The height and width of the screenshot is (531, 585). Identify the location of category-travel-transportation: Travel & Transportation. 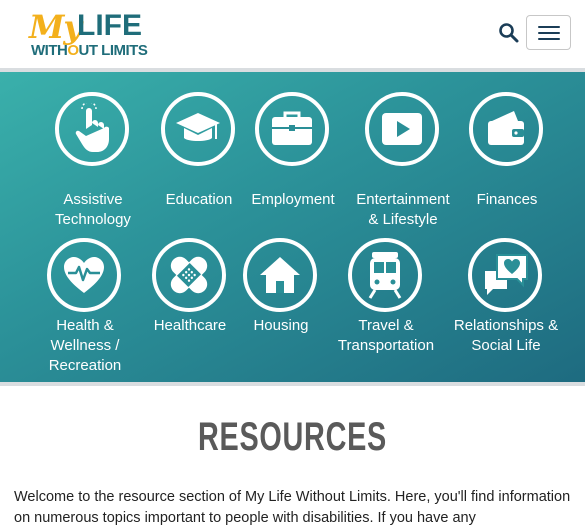
(386, 298).